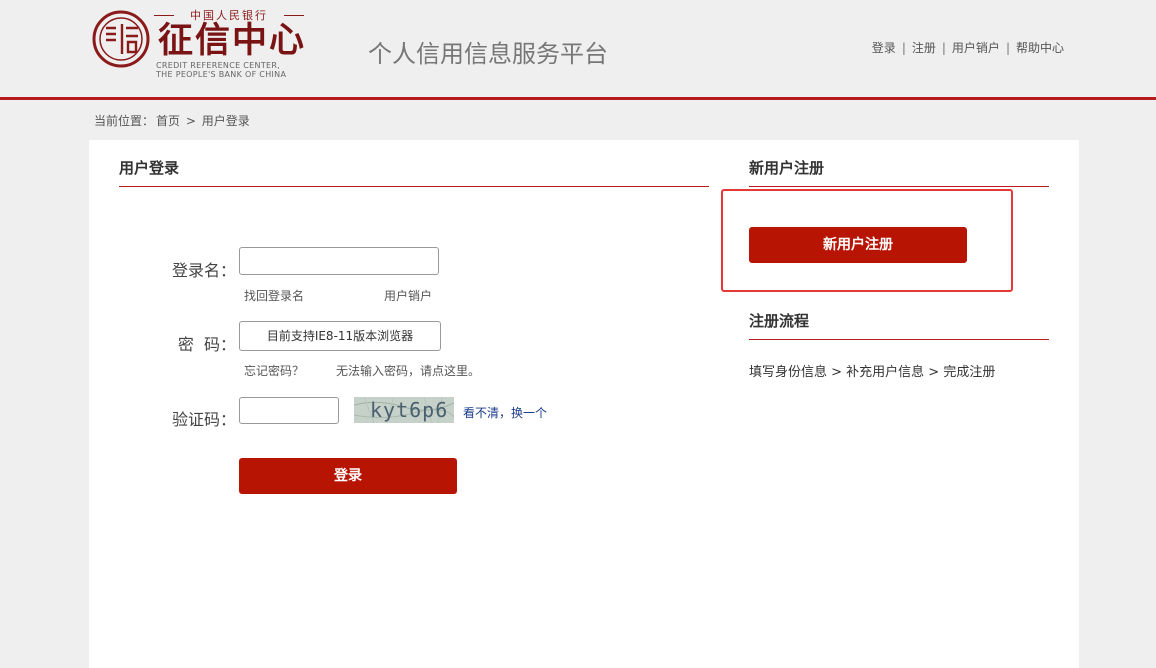 This screenshot has height=668, width=1156. Describe the element at coordinates (924, 48) in the screenshot. I see `nav-register-link: 注册` at that location.